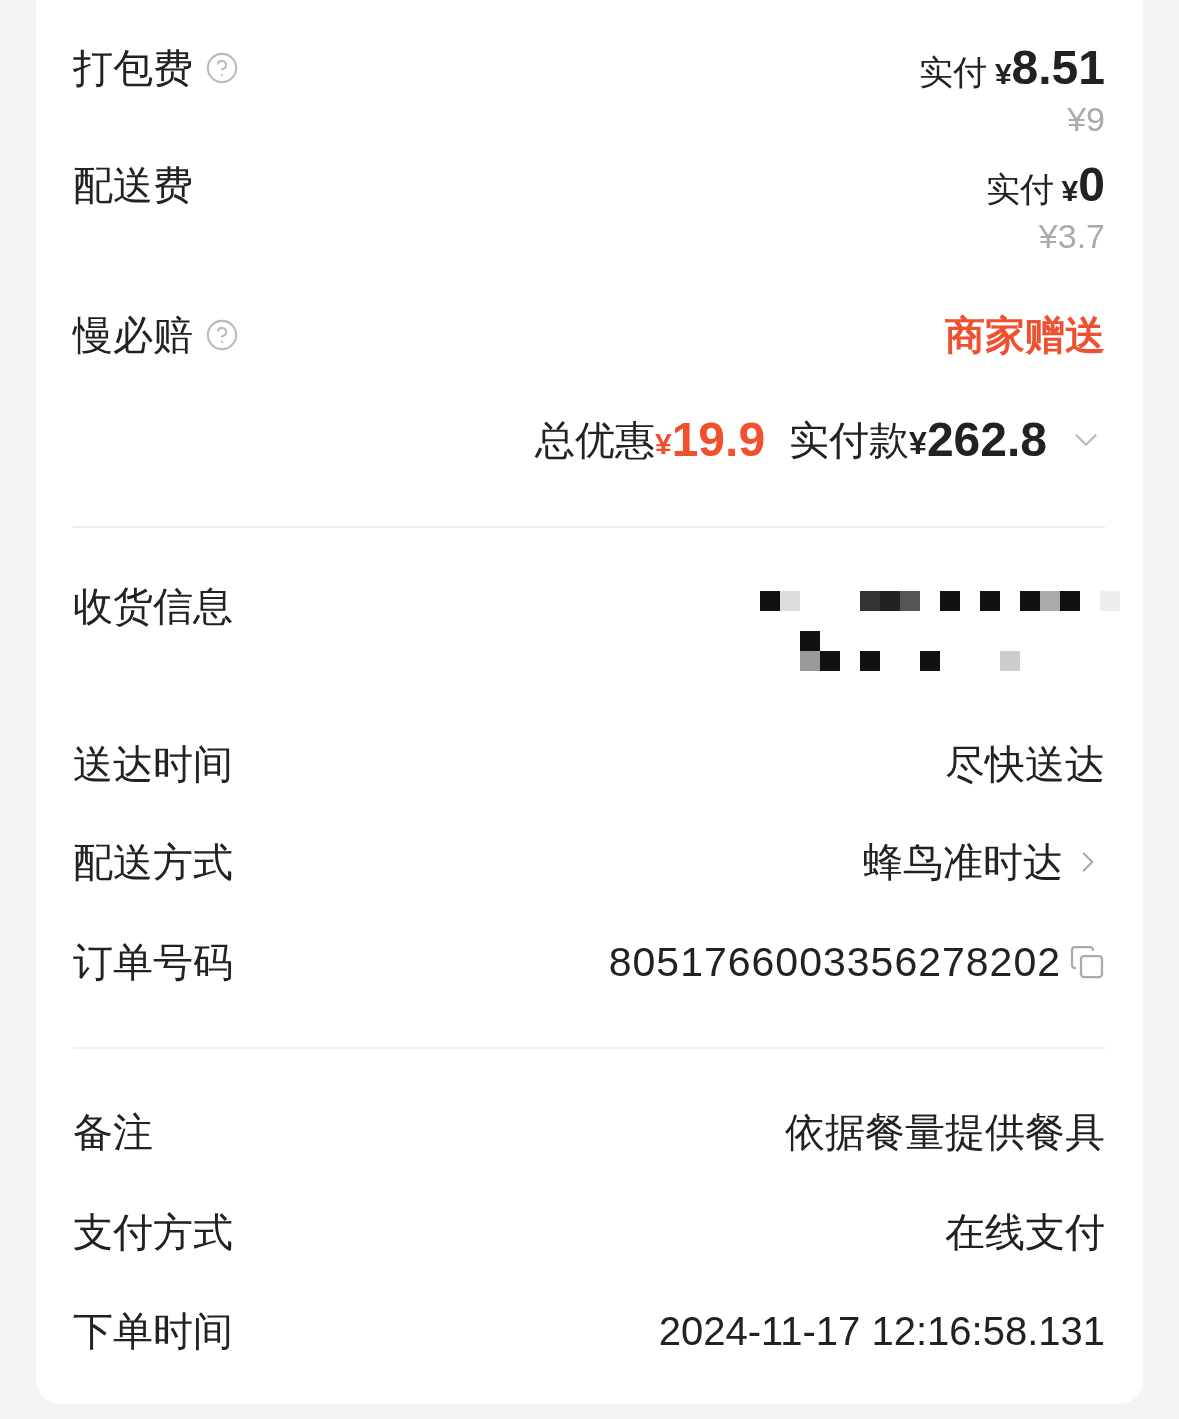 The width and height of the screenshot is (1179, 1419). What do you see at coordinates (984, 862) in the screenshot?
I see `delivery-method-link: 蜂鸟准时达` at bounding box center [984, 862].